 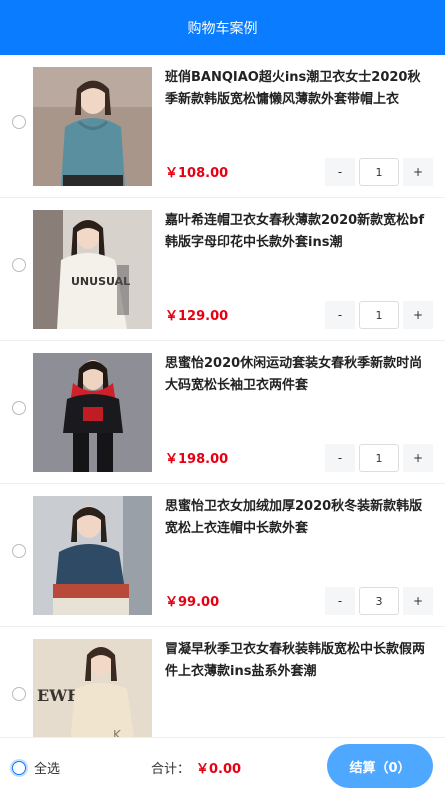 What do you see at coordinates (297, 232) in the screenshot?
I see `product-title: 嘉叶希连帽卫衣女春秋薄款2020新款宽松bf韩版字母印花中长款外套ins潮` at bounding box center [297, 232].